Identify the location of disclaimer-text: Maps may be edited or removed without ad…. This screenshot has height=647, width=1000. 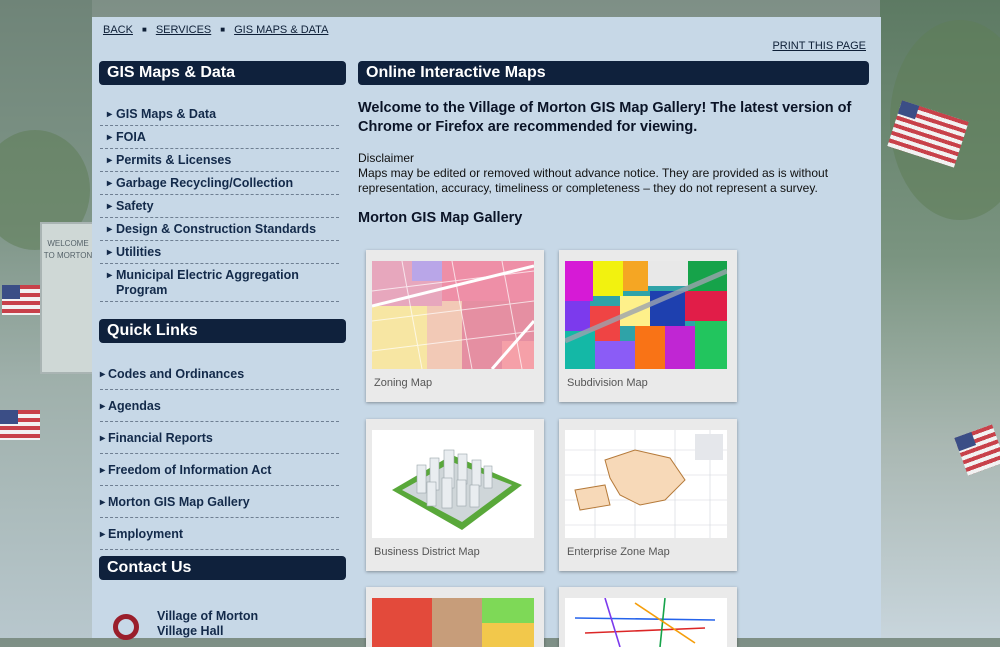
(593, 180).